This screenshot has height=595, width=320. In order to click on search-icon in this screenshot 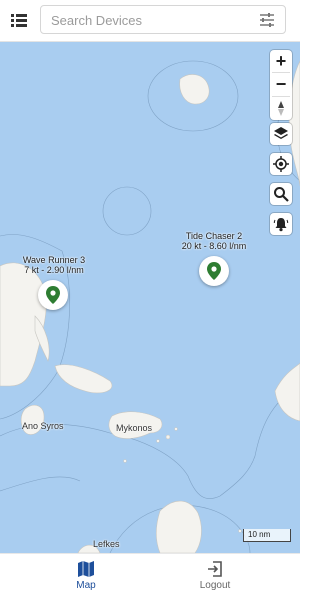, I will do `click(281, 194)`.